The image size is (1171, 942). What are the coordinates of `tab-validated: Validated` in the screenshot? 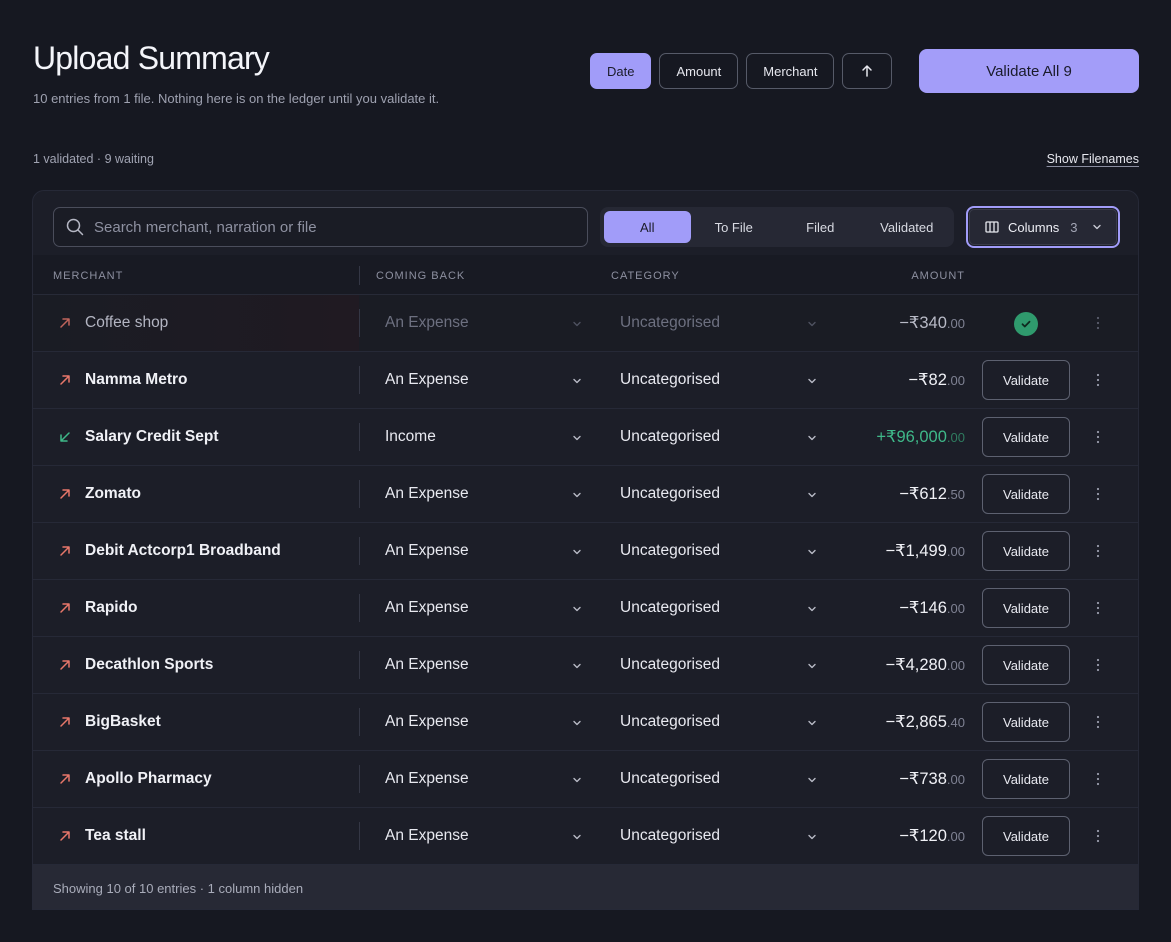 It's located at (907, 227).